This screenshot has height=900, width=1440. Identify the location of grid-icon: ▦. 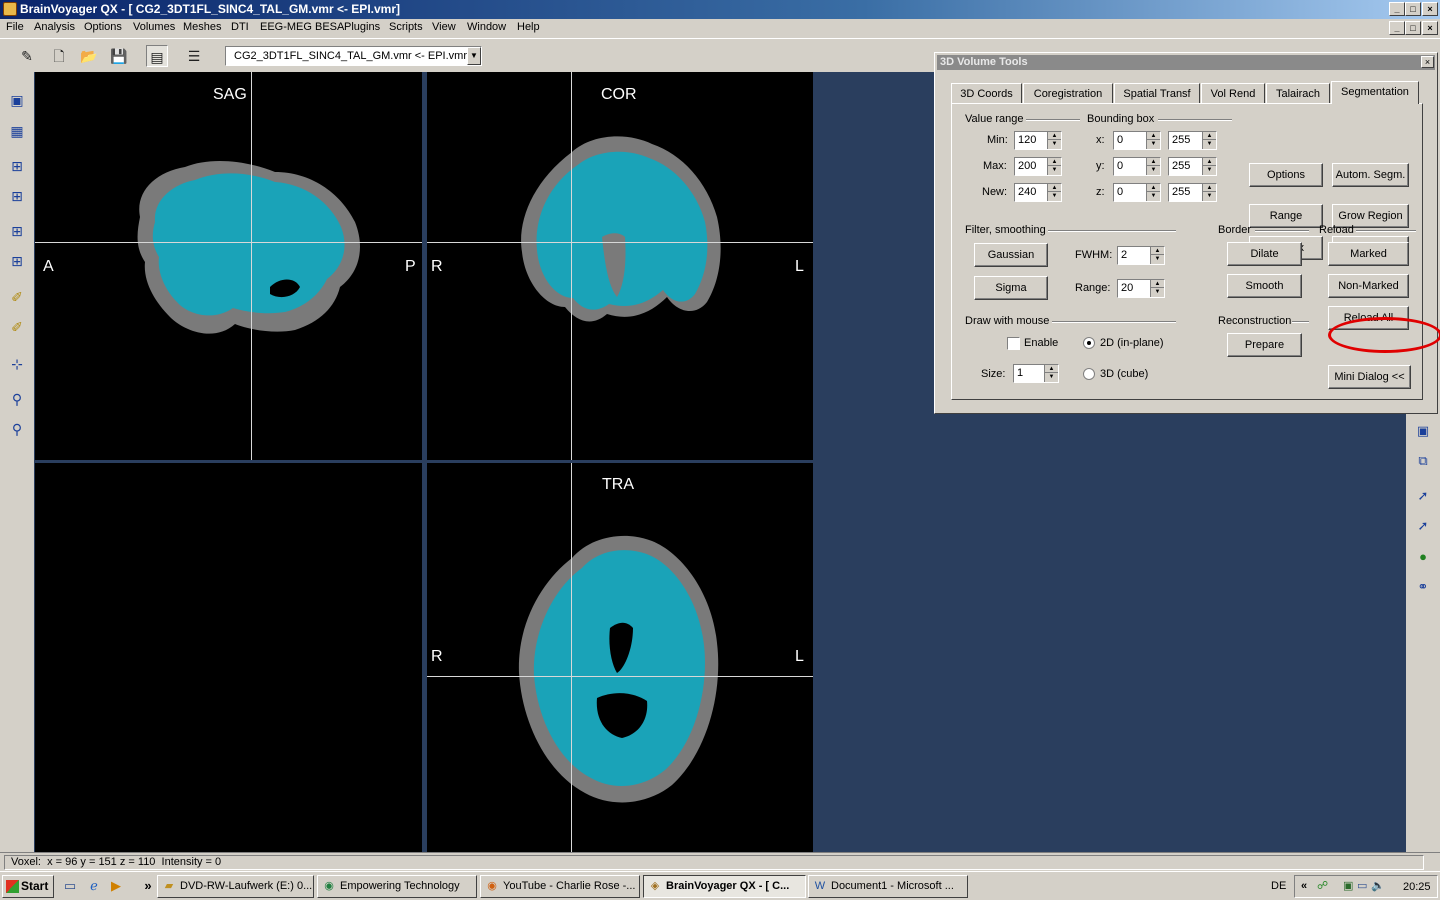
(17, 131).